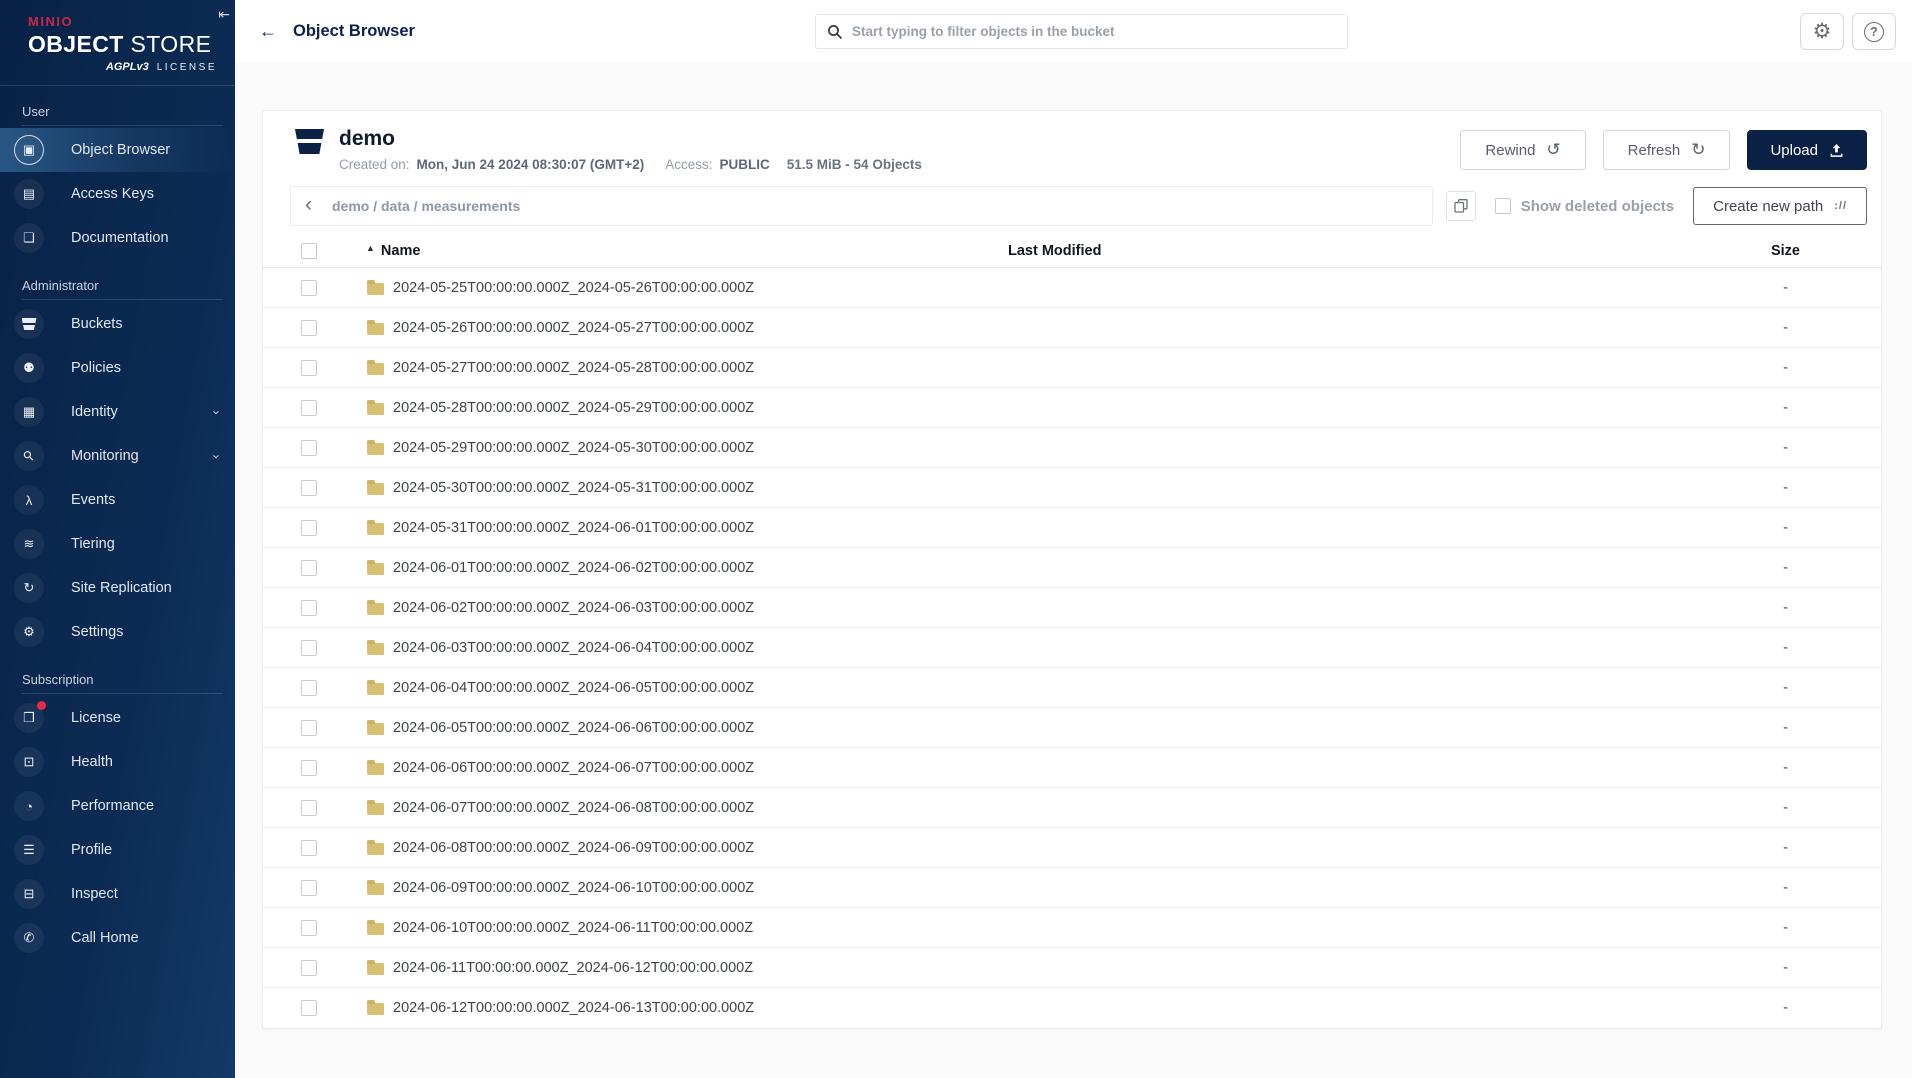 The image size is (1912, 1078). What do you see at coordinates (1874, 31) in the screenshot?
I see `help-button: ?` at bounding box center [1874, 31].